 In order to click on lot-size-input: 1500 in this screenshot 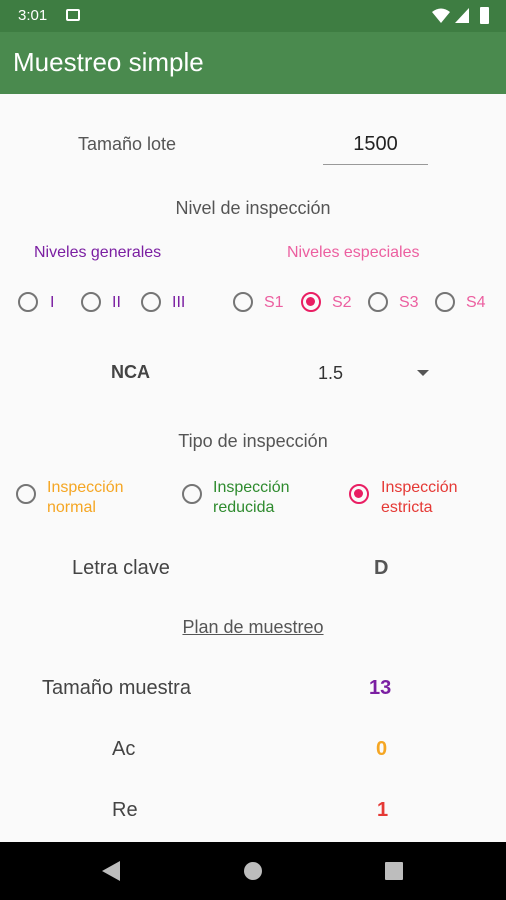, I will do `click(375, 146)`.